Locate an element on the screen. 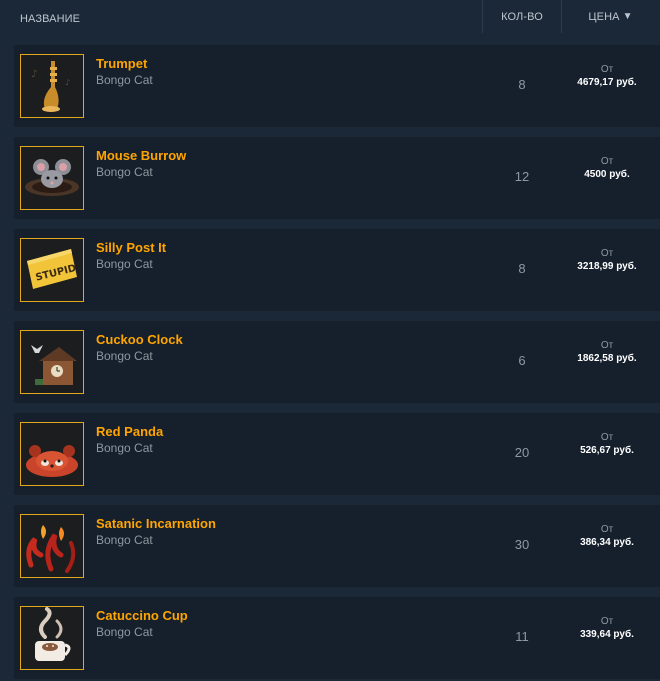 This screenshot has width=660, height=681. red-panda-icon is located at coordinates (52, 454).